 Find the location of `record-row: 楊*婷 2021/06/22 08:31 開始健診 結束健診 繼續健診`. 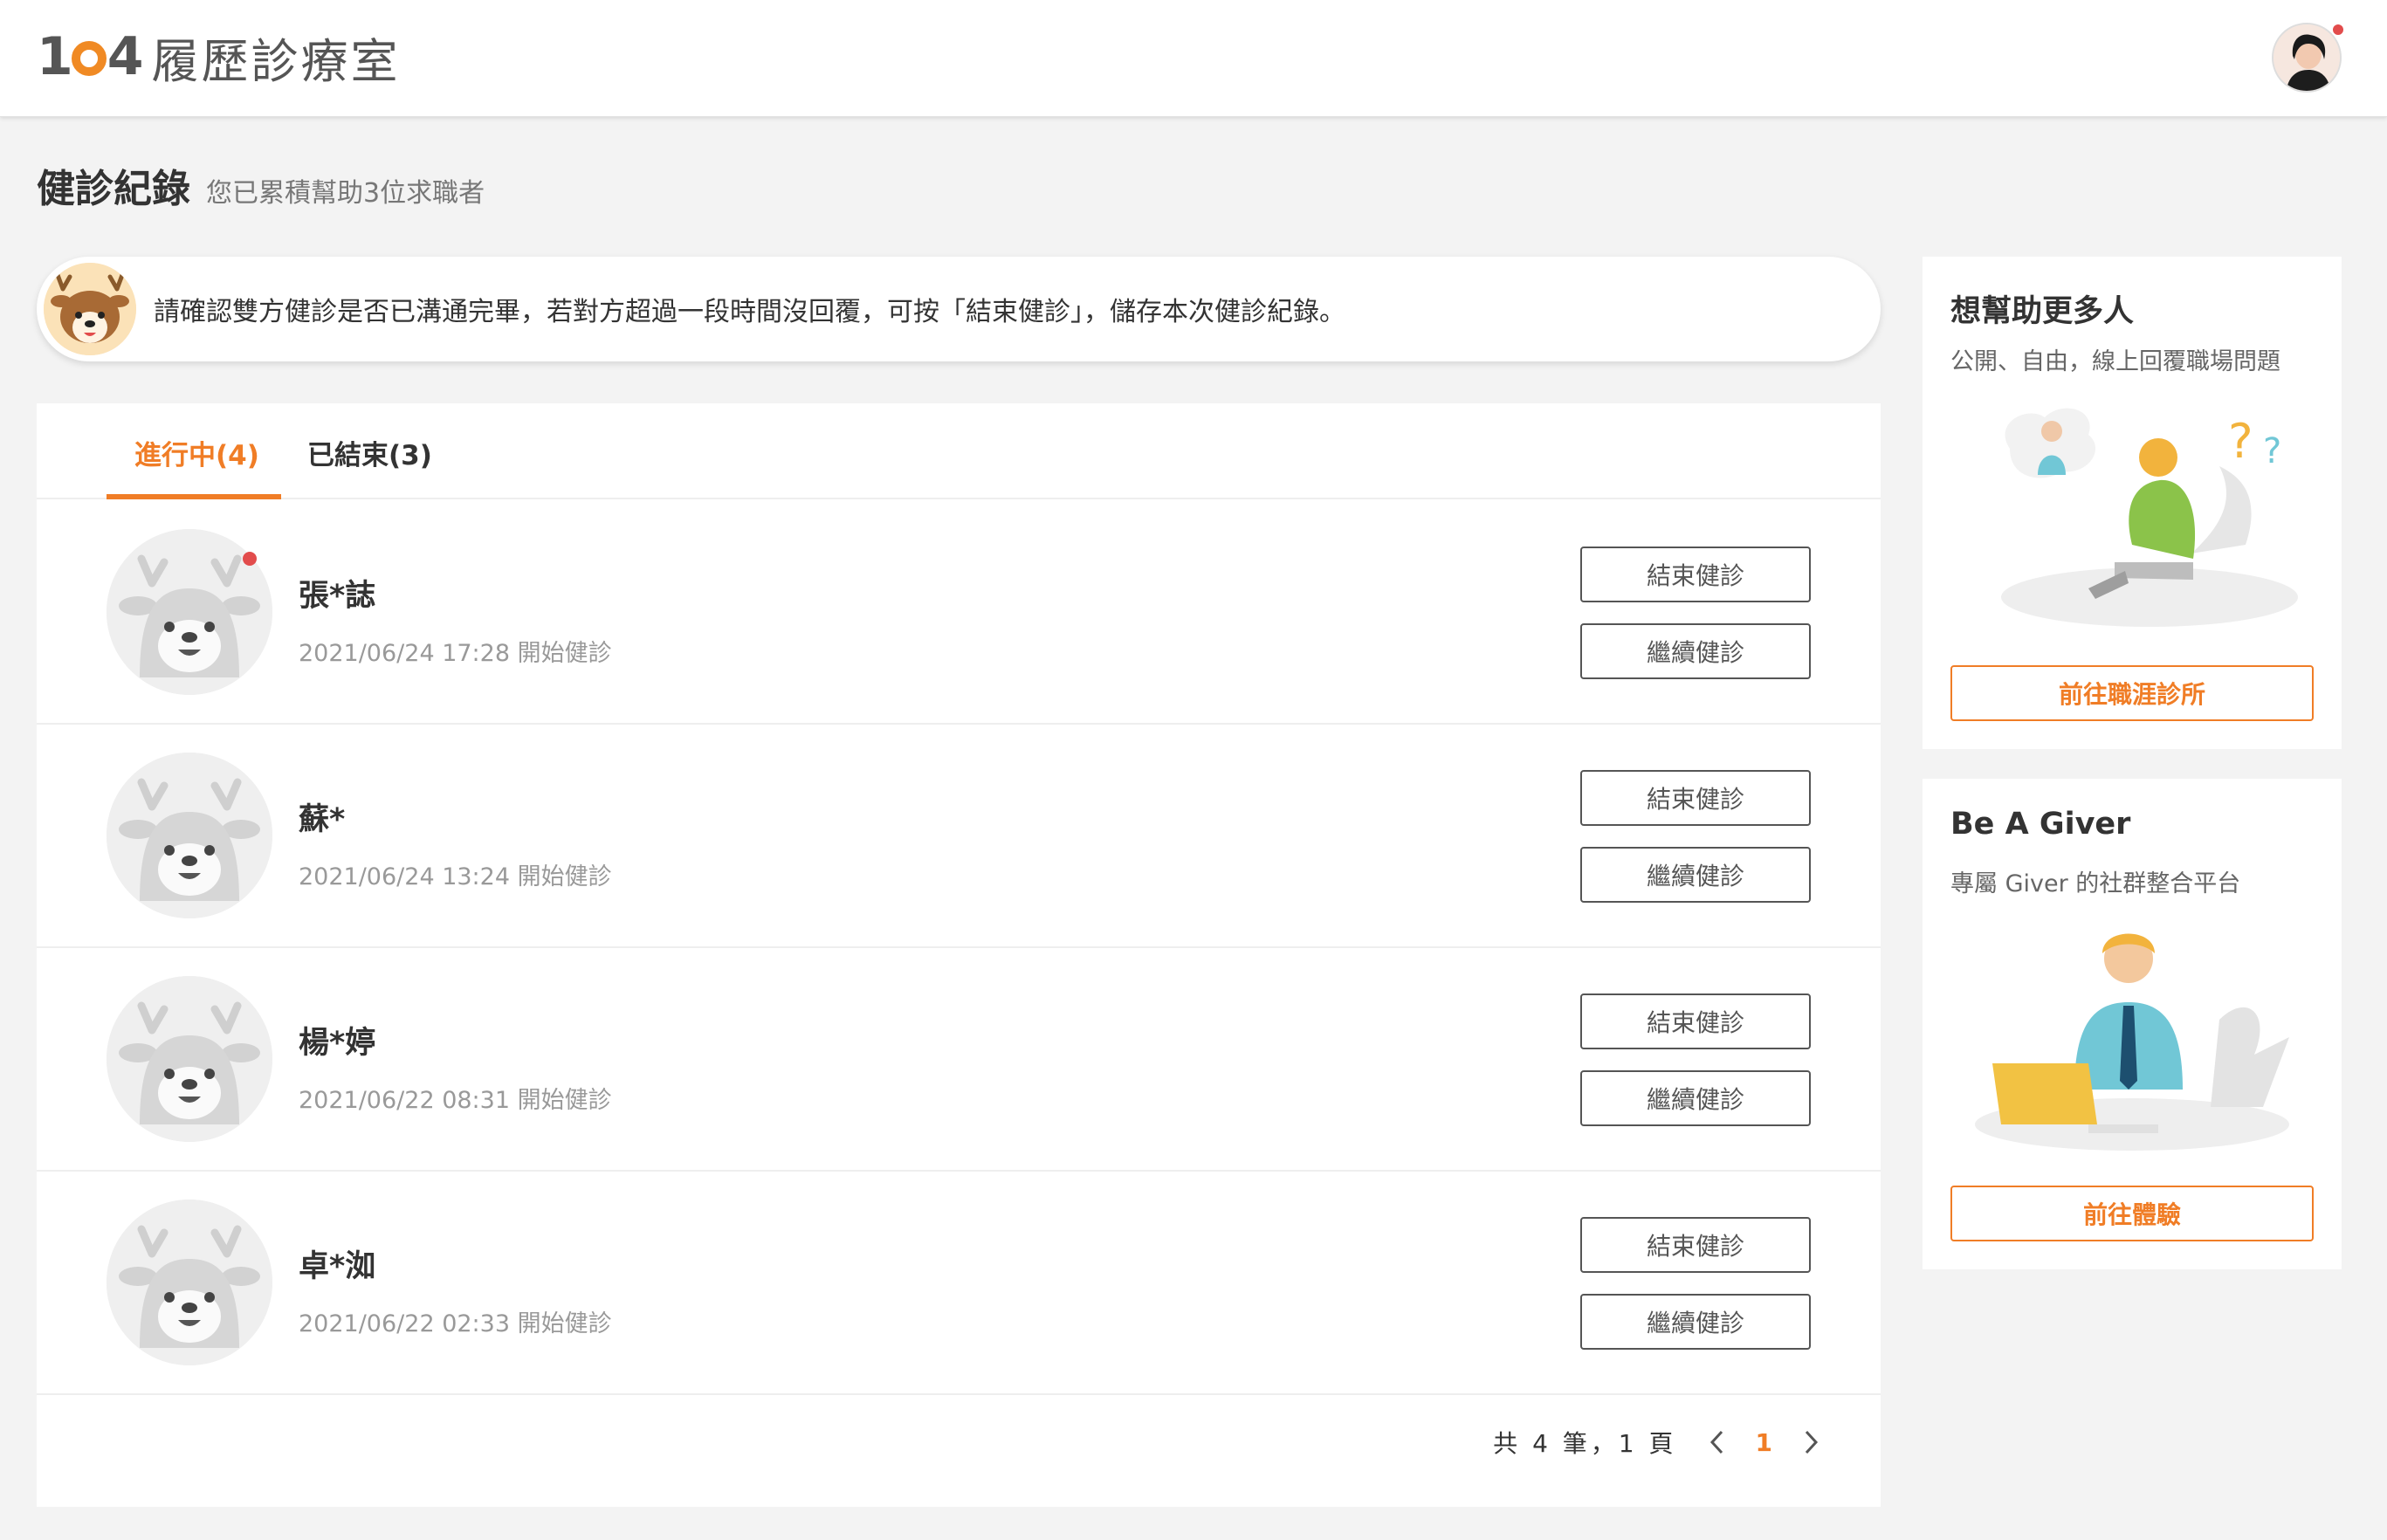

record-row: 楊*婷 2021/06/22 08:31 開始健診 結束健診 繼續健診 is located at coordinates (959, 1060).